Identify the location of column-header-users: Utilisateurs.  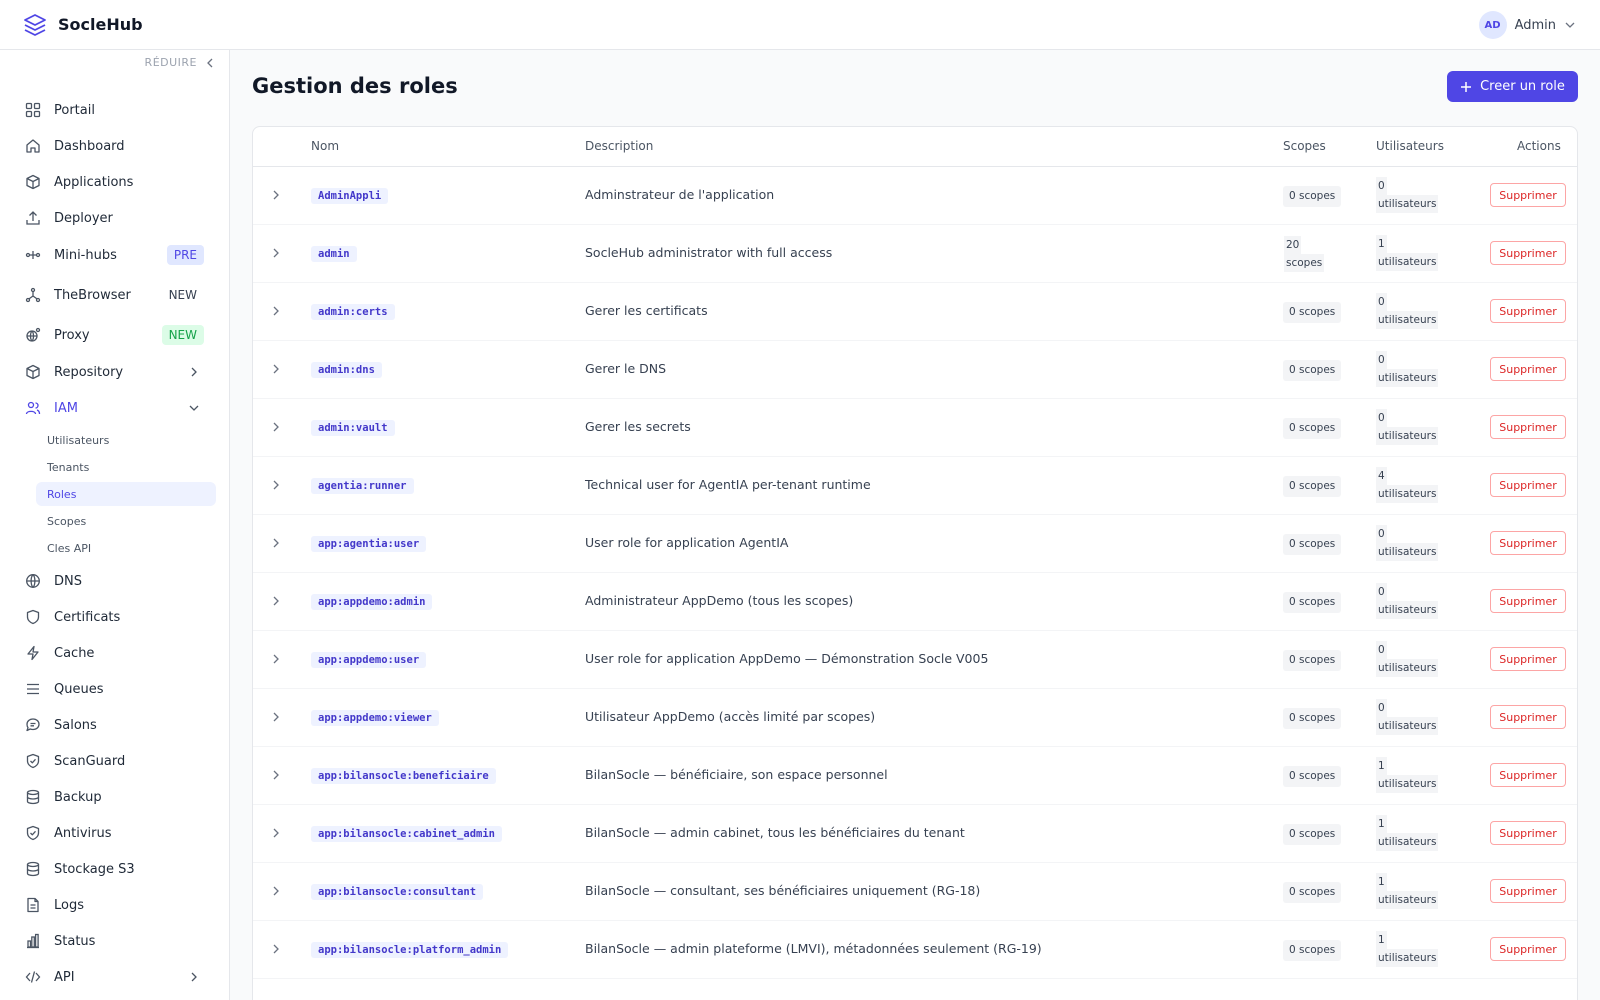
(1410, 146).